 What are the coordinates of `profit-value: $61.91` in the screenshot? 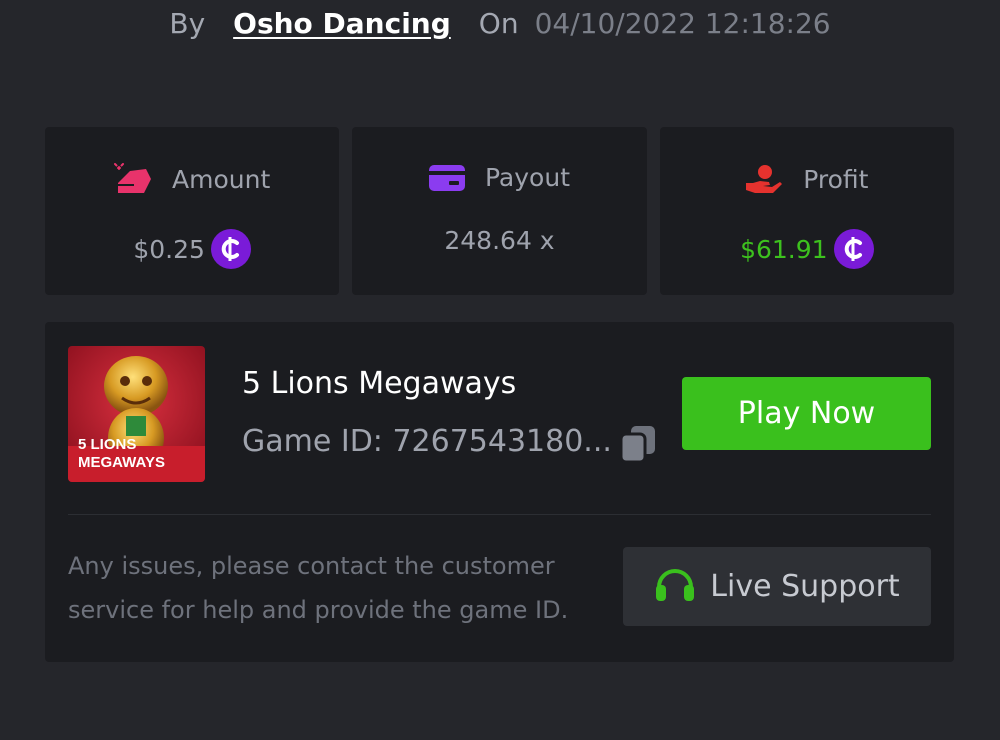 It's located at (784, 249).